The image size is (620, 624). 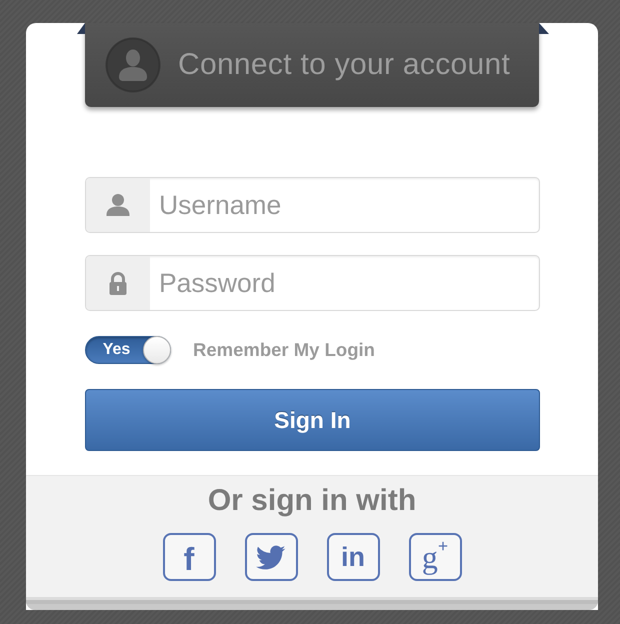 I want to click on social-login-button: g$^{+}$, so click(x=435, y=557).